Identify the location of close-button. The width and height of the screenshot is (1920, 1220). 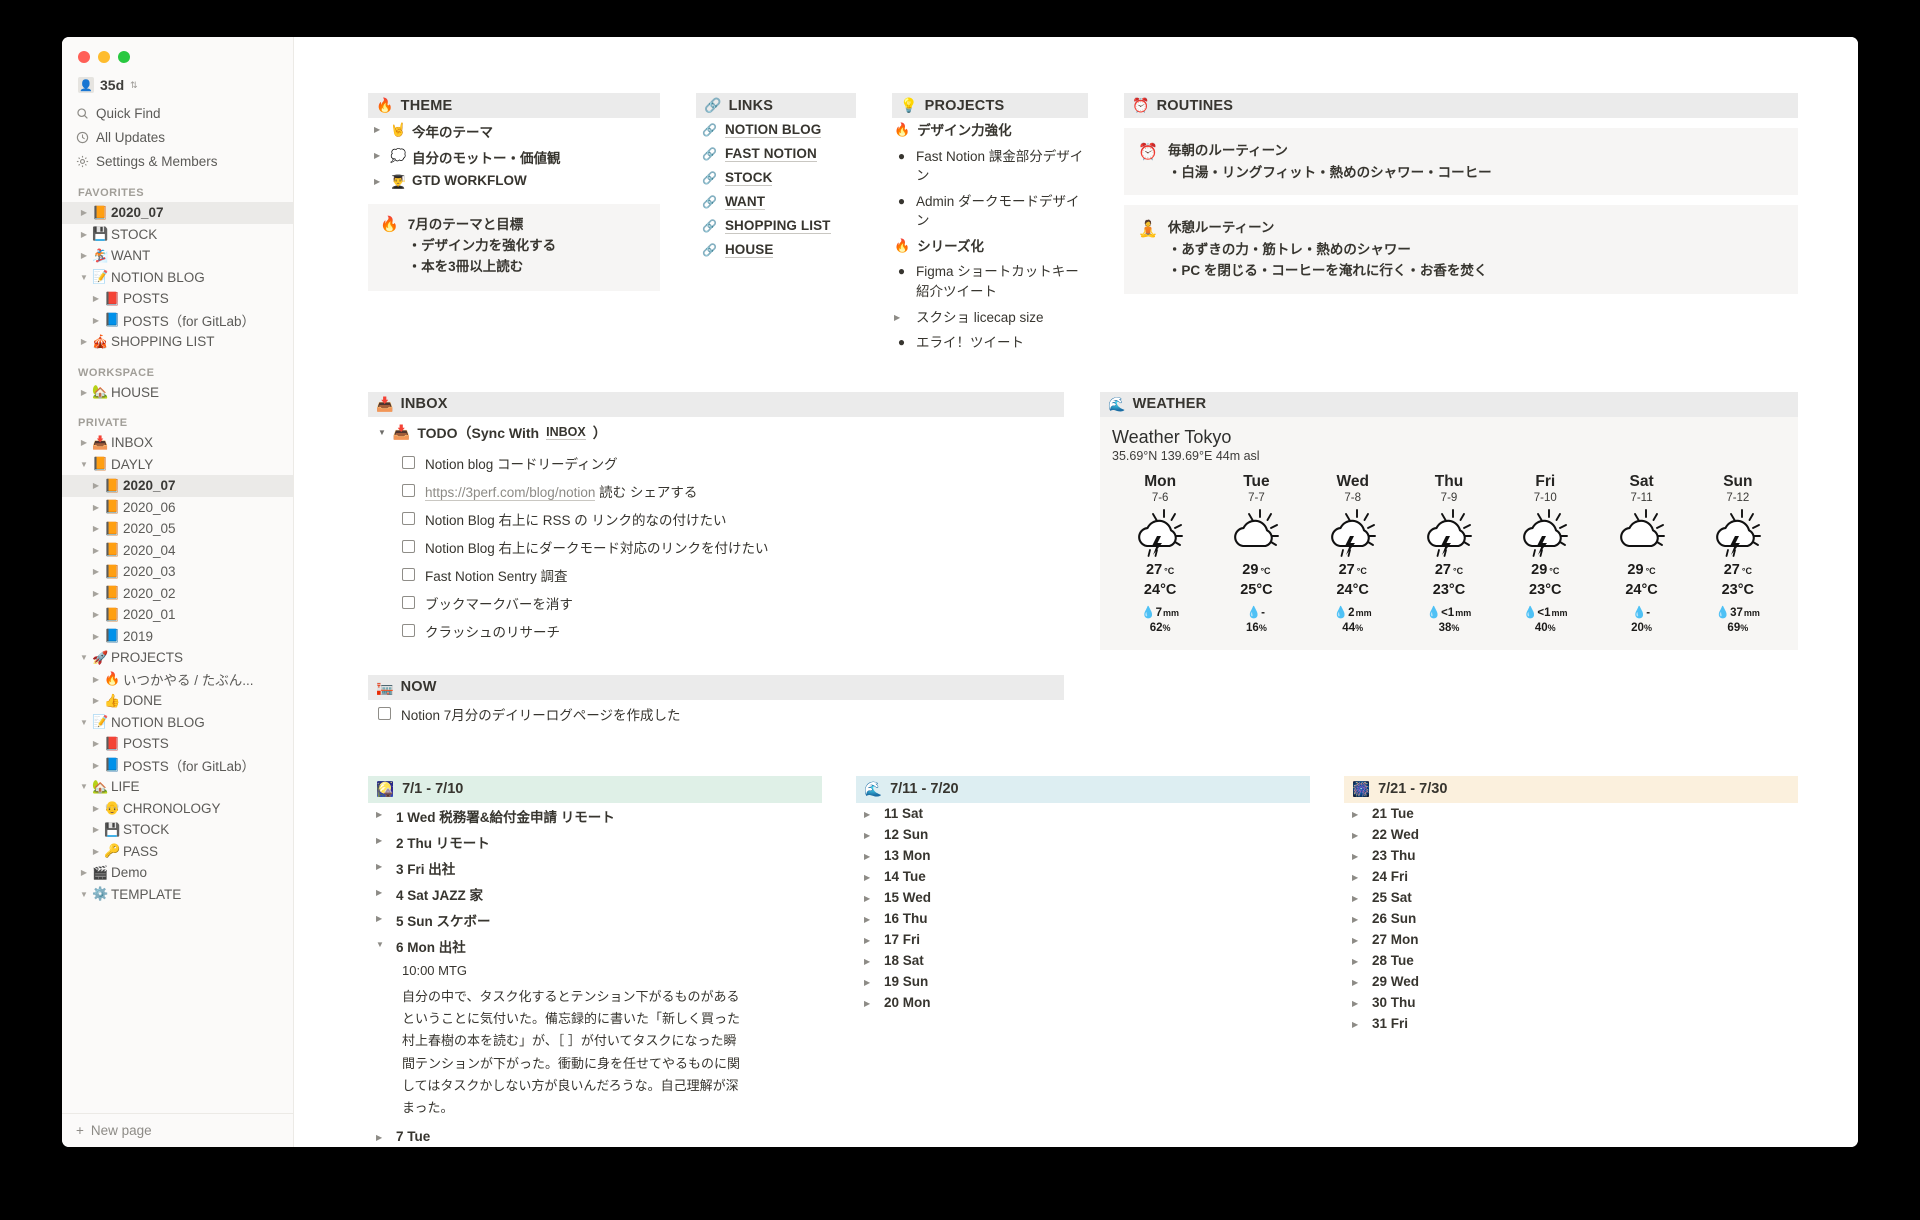
(84, 57).